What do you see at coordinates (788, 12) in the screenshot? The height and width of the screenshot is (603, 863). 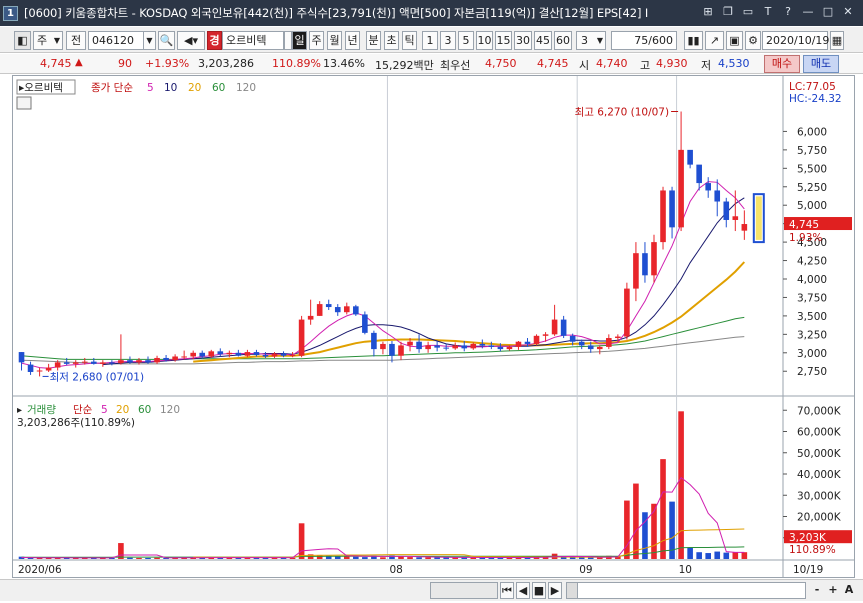 I see `help-icon: ?` at bounding box center [788, 12].